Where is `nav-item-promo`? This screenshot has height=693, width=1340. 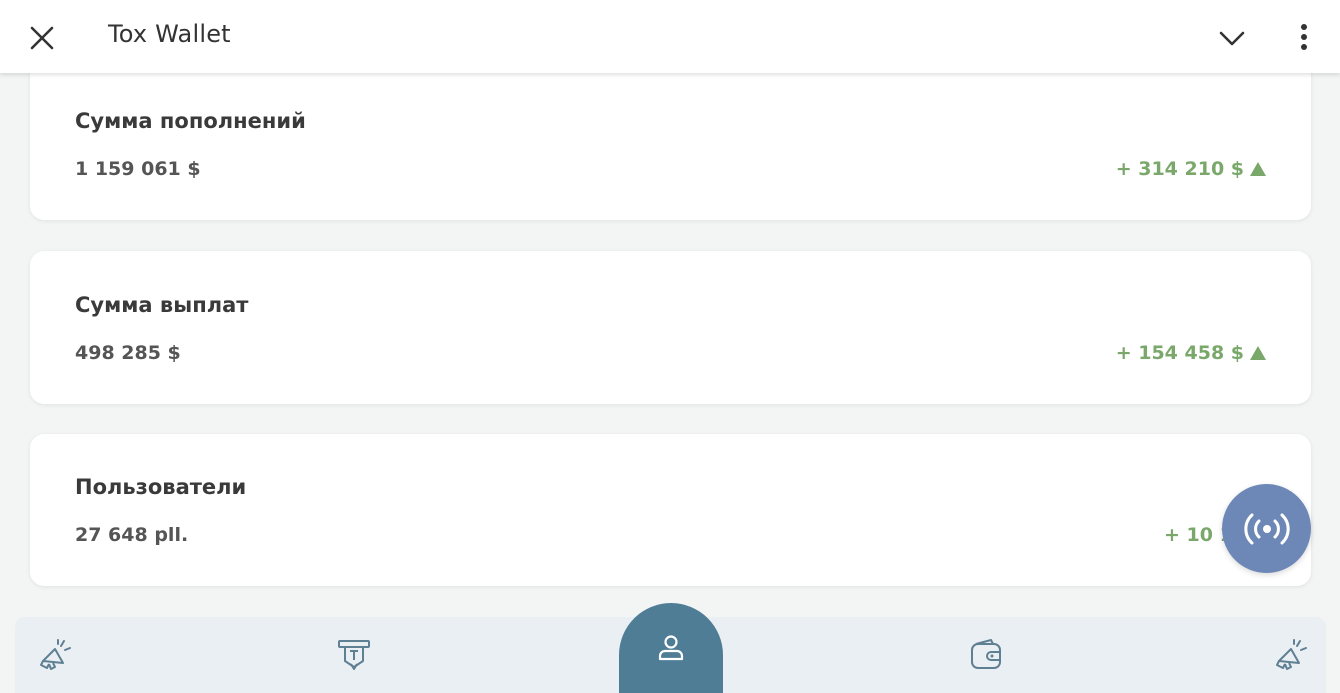 nav-item-promo is located at coordinates (55, 655).